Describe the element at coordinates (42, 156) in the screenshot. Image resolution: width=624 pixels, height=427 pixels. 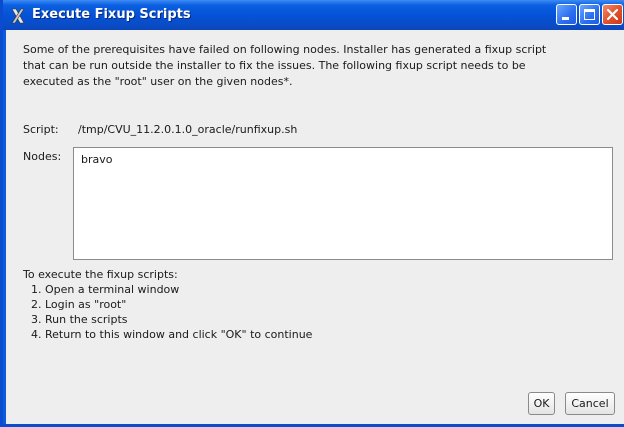
I see `nodes-label: Nodes:` at that location.